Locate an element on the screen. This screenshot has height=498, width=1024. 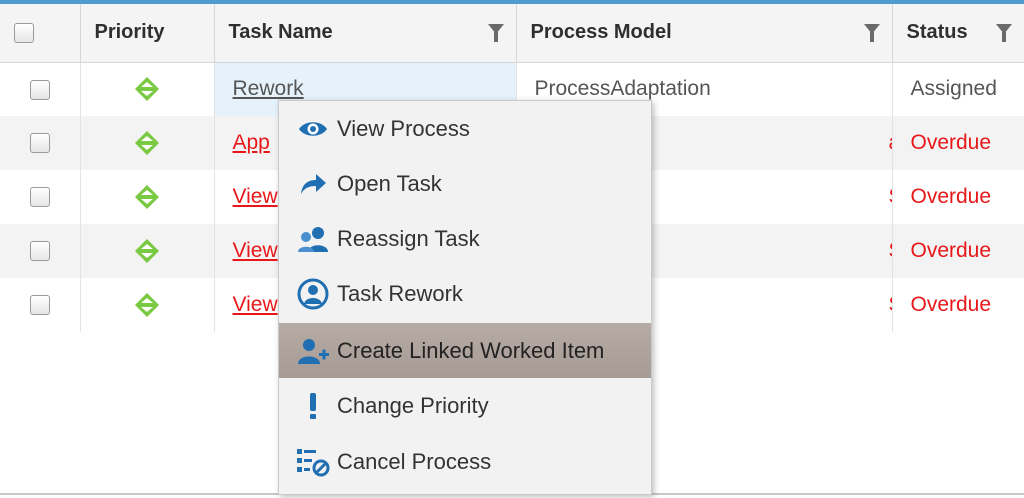
select-all-checkbox is located at coordinates (24, 32).